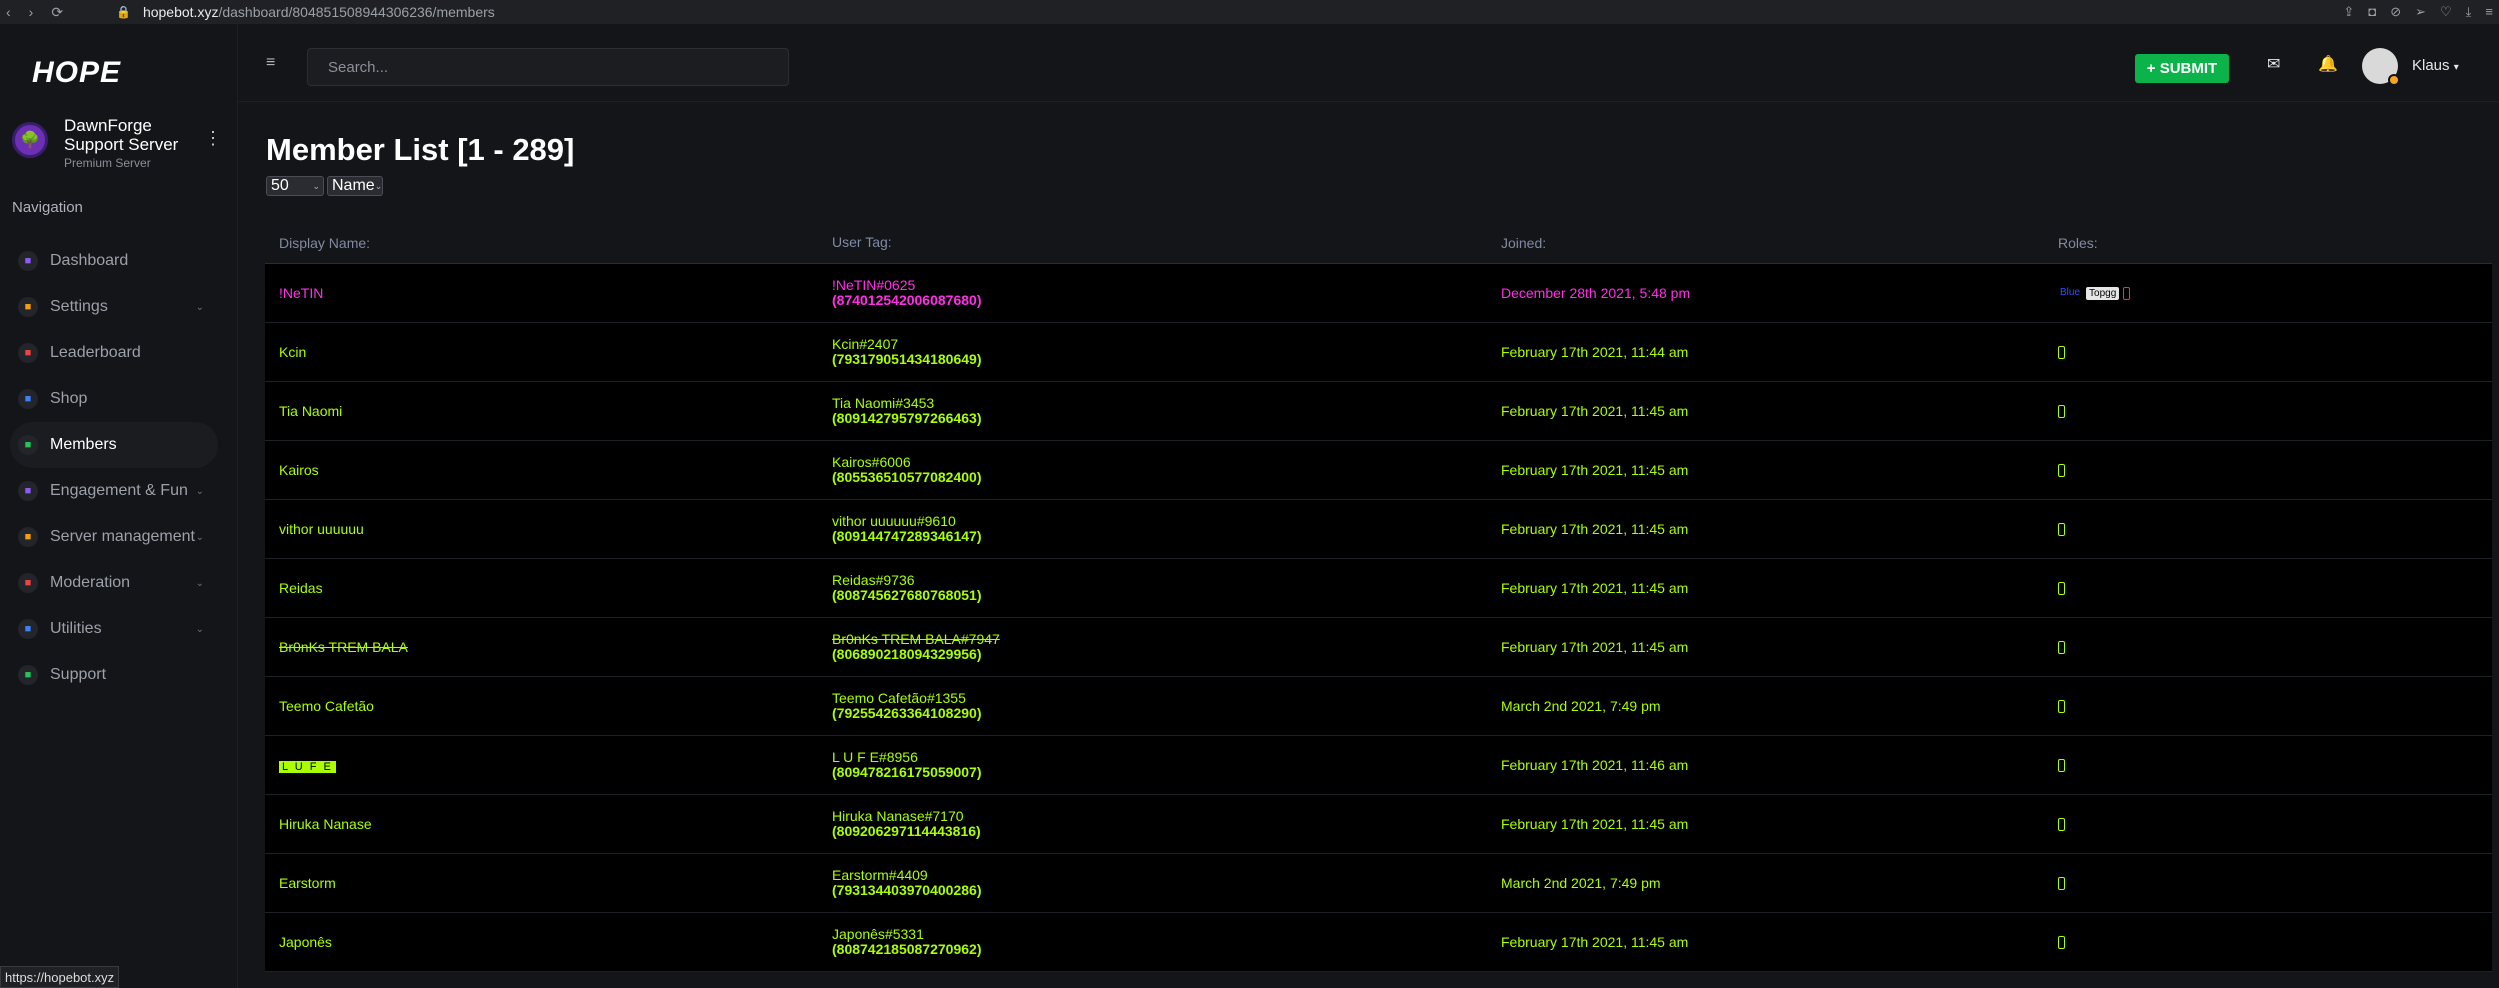 The height and width of the screenshot is (988, 2499). Describe the element at coordinates (28, 675) in the screenshot. I see `question-icon: ■` at that location.